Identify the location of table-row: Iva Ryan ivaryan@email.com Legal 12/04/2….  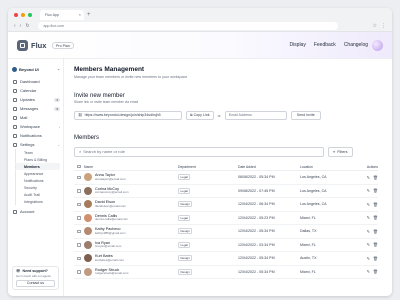
(226, 245).